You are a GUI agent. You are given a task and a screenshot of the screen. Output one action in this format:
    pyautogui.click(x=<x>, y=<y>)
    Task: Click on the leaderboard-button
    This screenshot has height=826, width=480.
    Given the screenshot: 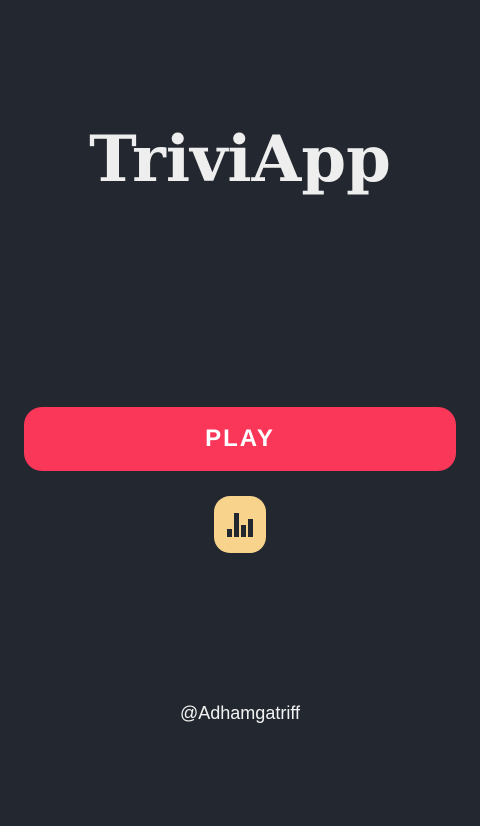 What is the action you would take?
    pyautogui.click(x=240, y=524)
    